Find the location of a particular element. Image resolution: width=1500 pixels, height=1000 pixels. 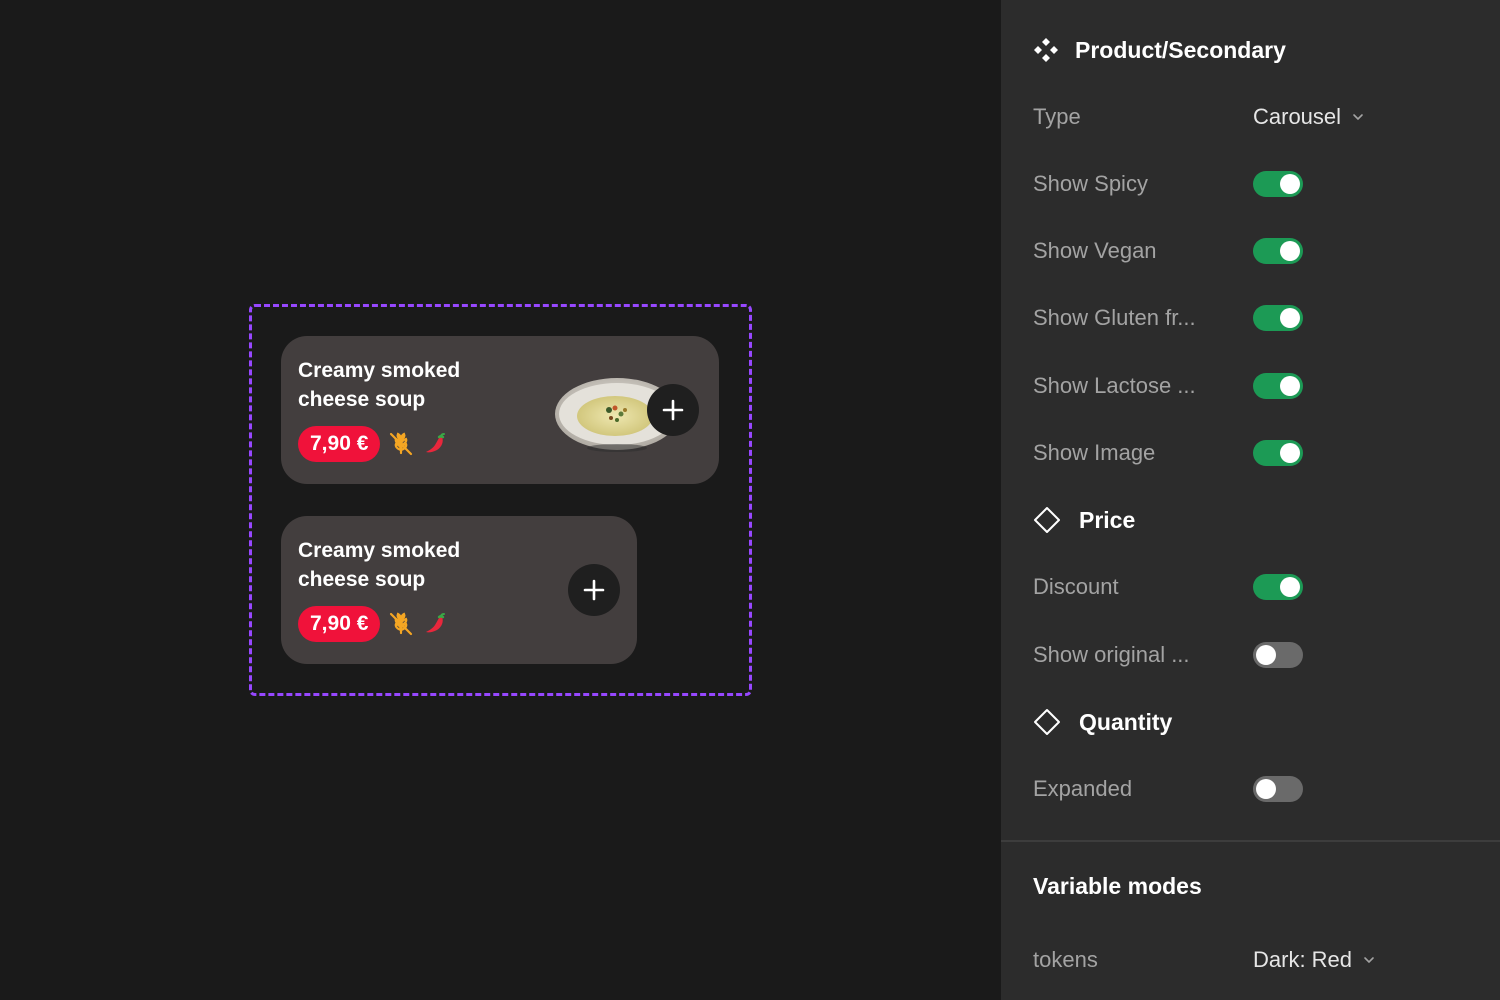

panel-divider is located at coordinates (1250, 841).